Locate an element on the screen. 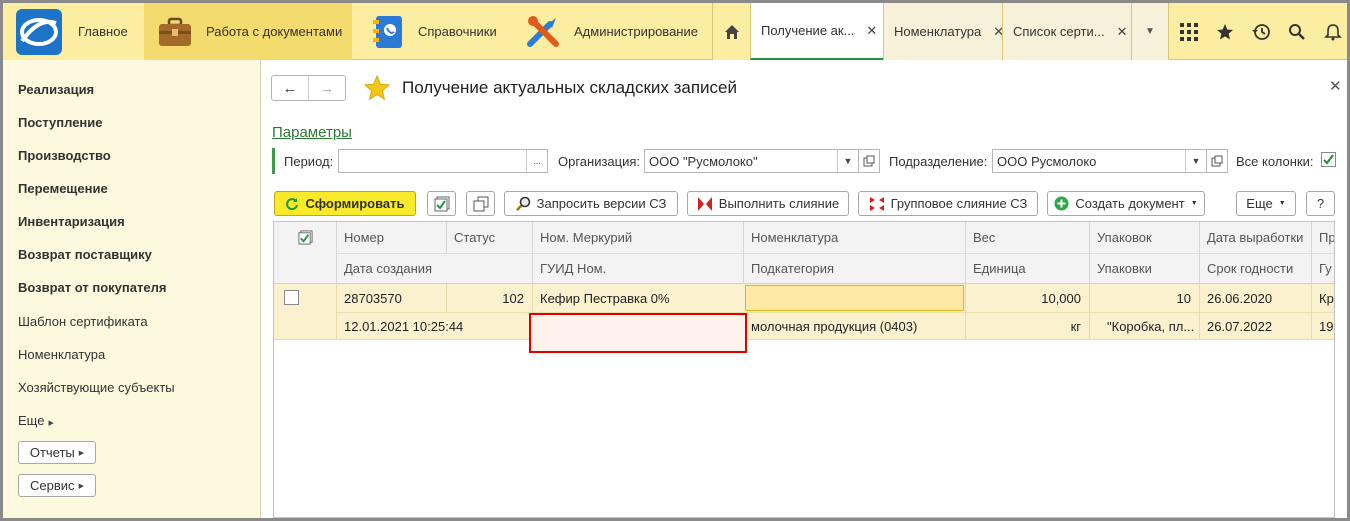  col-mercury-nom: Ном. Меркурий is located at coordinates (637, 237).